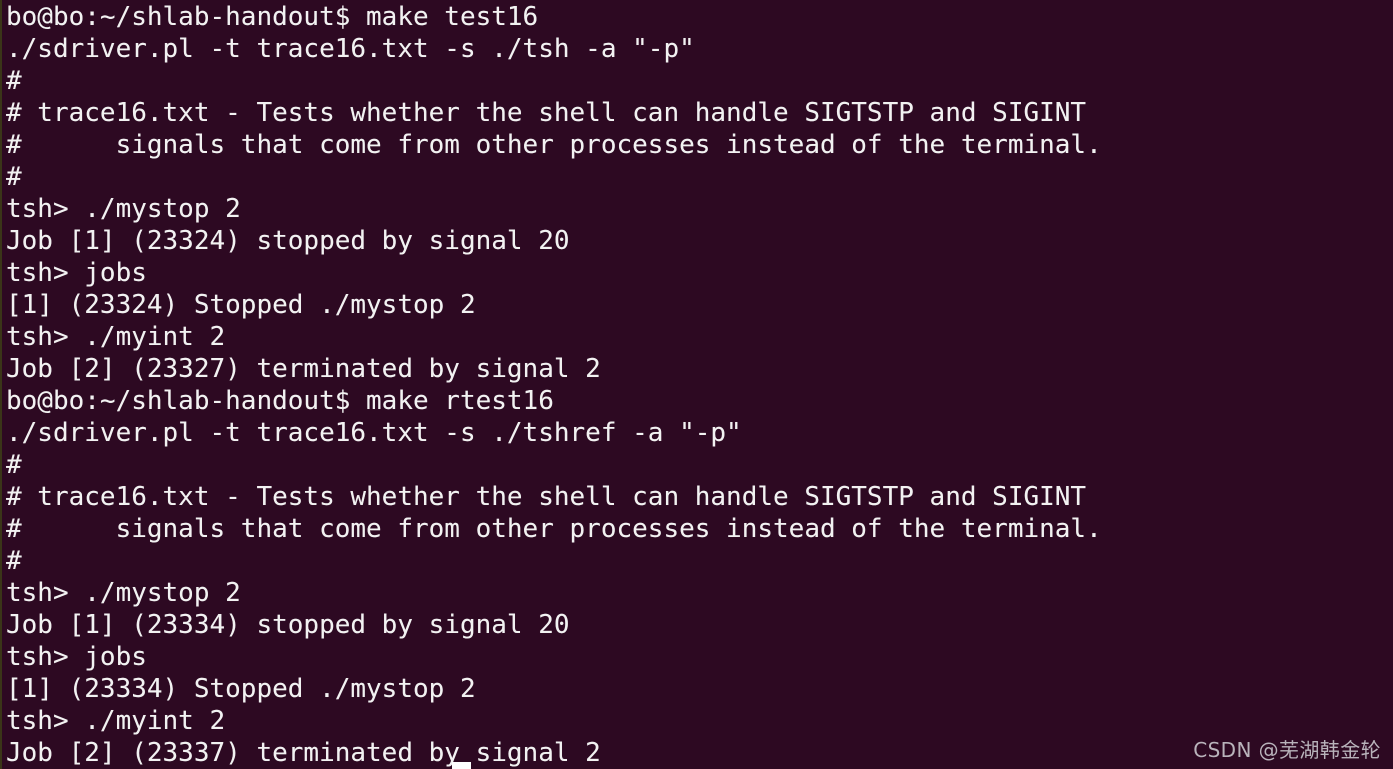 Image resolution: width=1393 pixels, height=769 pixels. What do you see at coordinates (241, 305) in the screenshot?
I see `terminal-line: [1] (23324) Stopped ./mystop 2` at bounding box center [241, 305].